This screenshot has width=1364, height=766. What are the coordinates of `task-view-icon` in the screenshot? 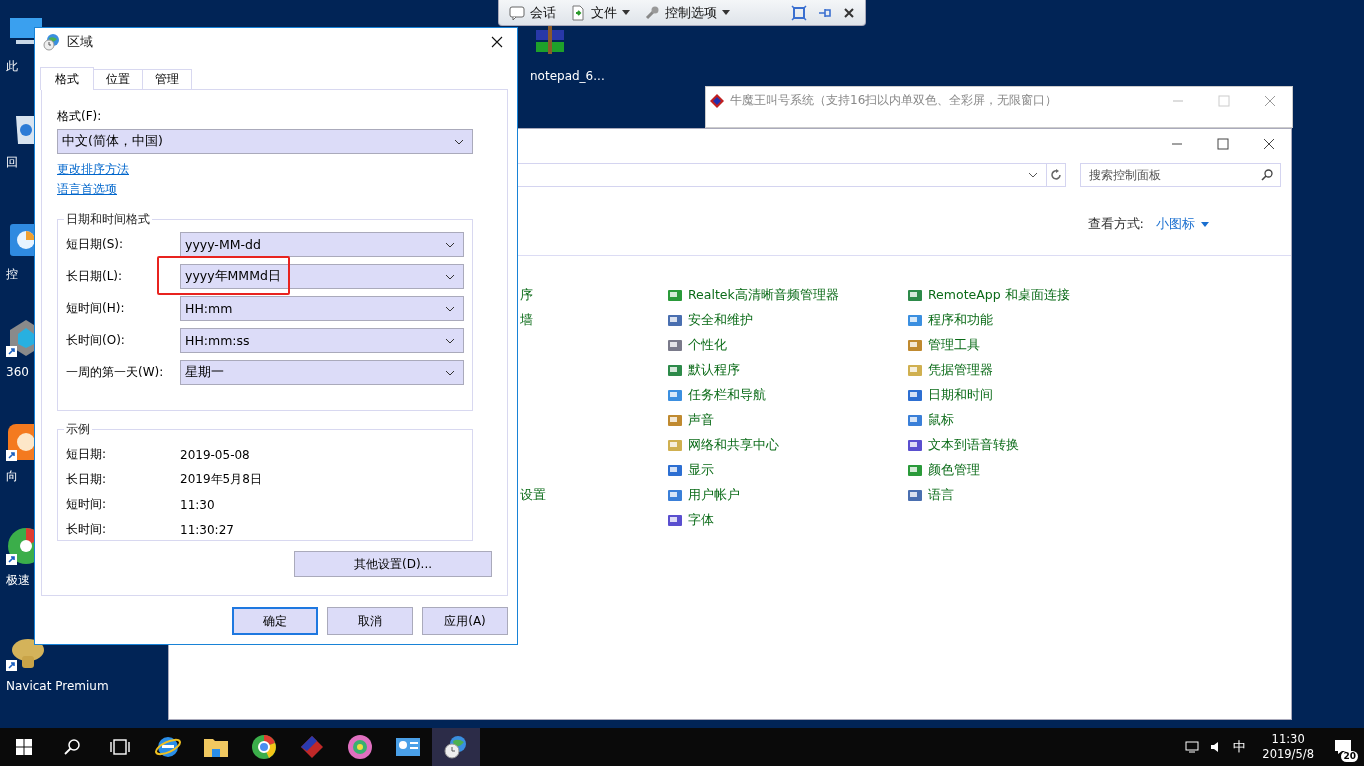 It's located at (120, 747).